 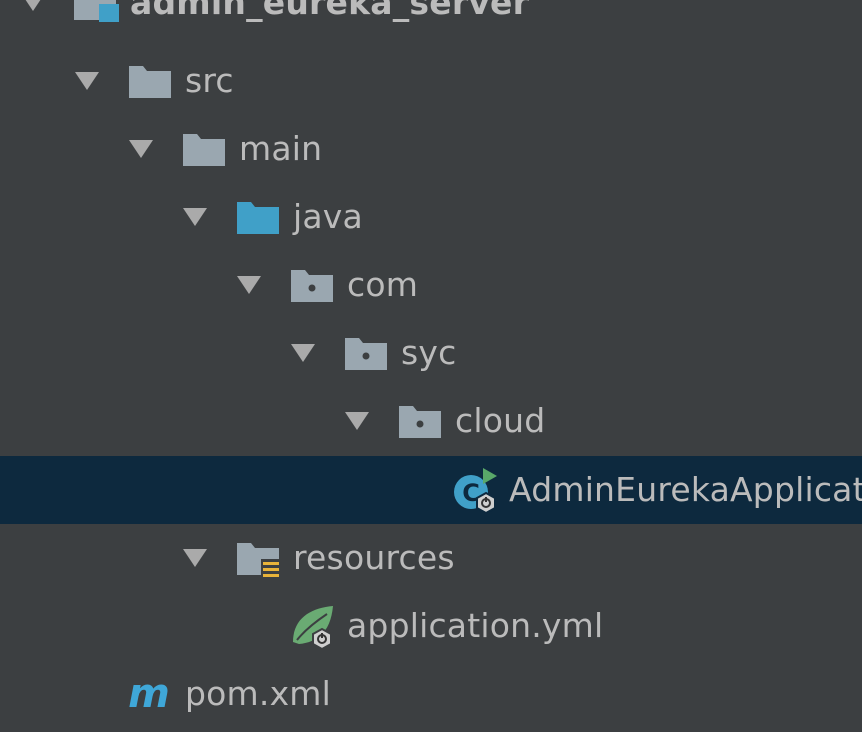 I want to click on tree-item-label: java, so click(x=328, y=216).